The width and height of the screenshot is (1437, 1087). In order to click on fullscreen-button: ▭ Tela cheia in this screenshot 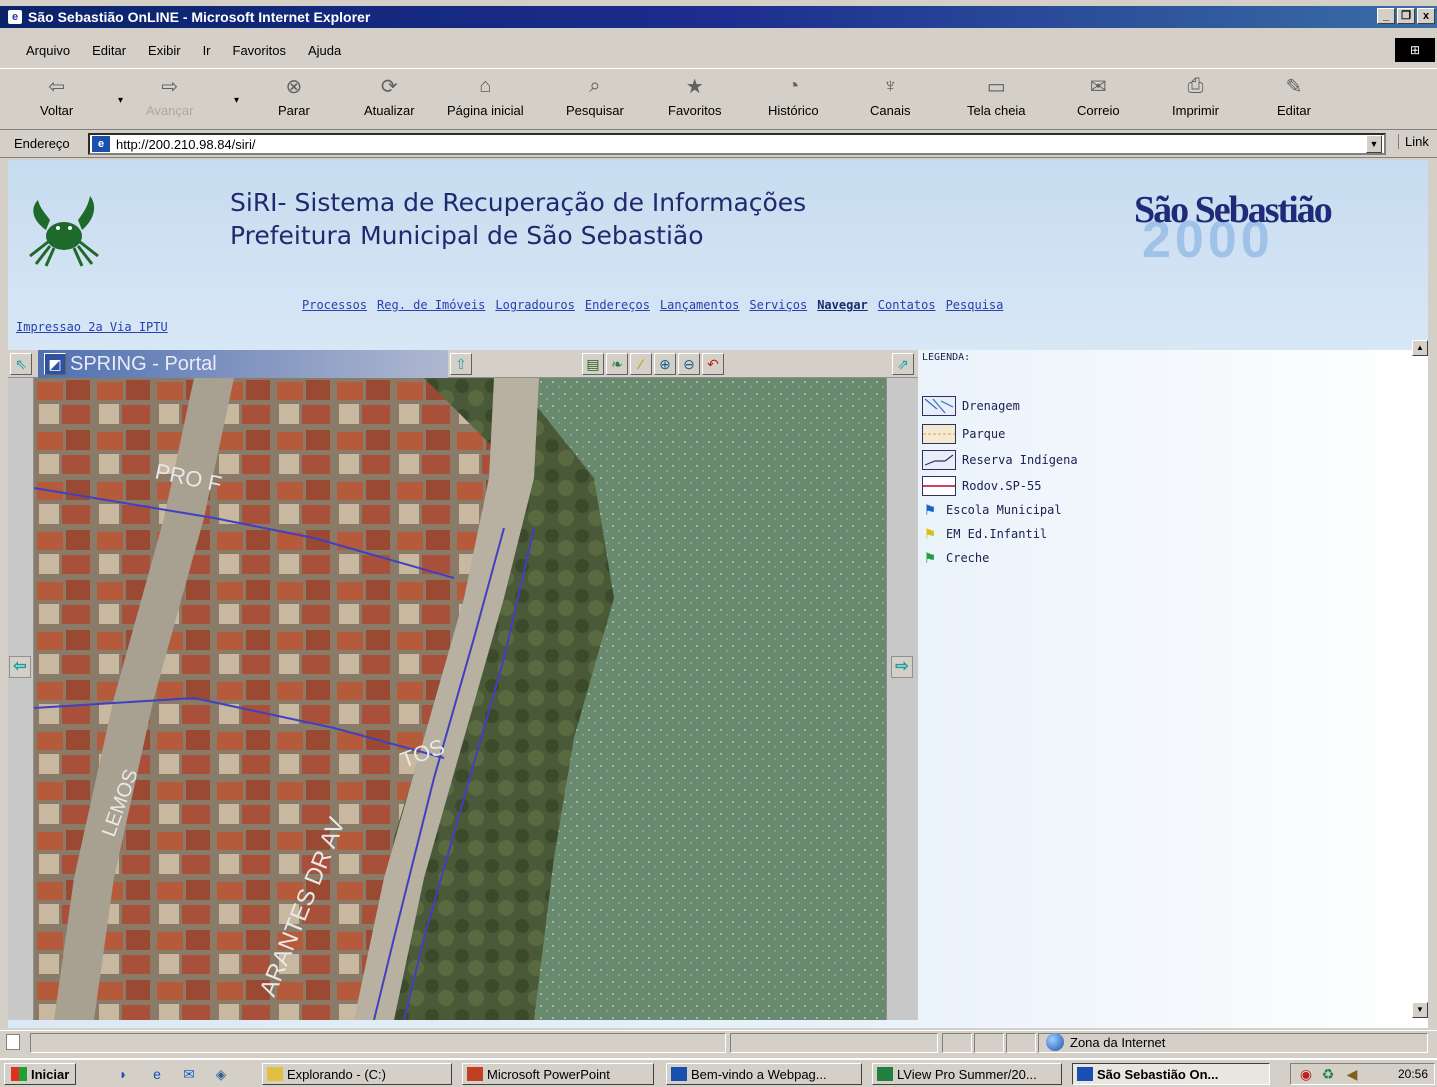, I will do `click(996, 96)`.